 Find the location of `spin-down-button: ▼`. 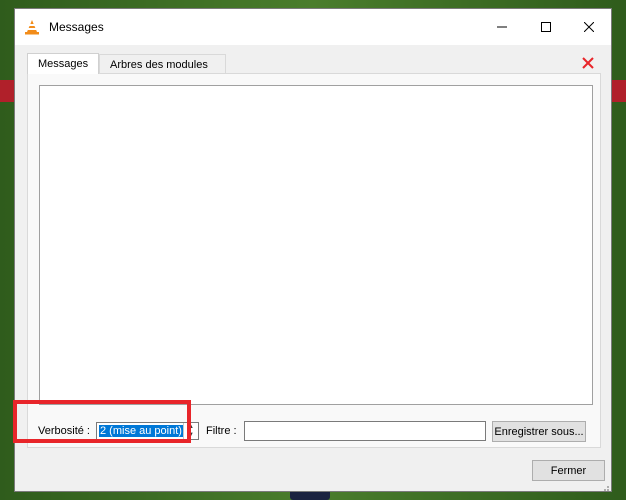

spin-down-button: ▼ is located at coordinates (191, 435).